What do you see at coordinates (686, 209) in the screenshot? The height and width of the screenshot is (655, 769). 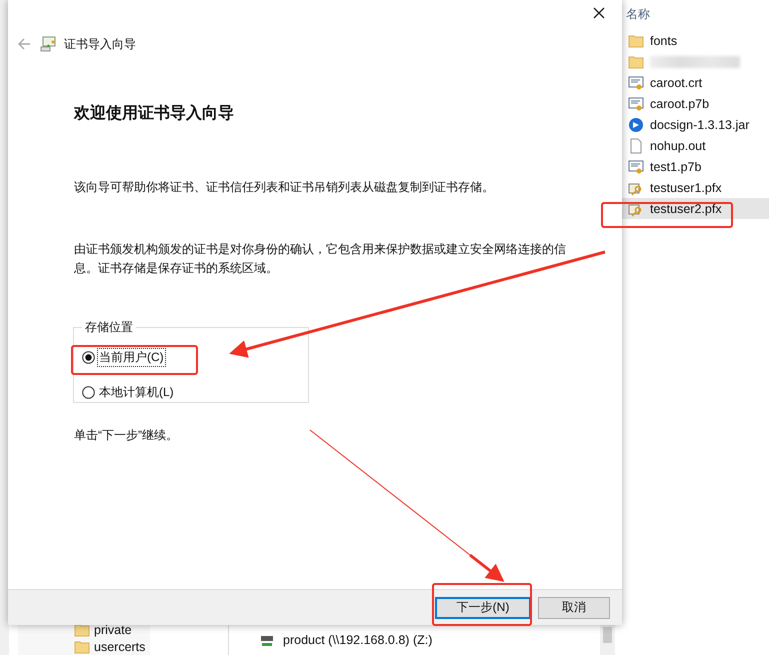 I see `file-name: testuser2.pfx` at bounding box center [686, 209].